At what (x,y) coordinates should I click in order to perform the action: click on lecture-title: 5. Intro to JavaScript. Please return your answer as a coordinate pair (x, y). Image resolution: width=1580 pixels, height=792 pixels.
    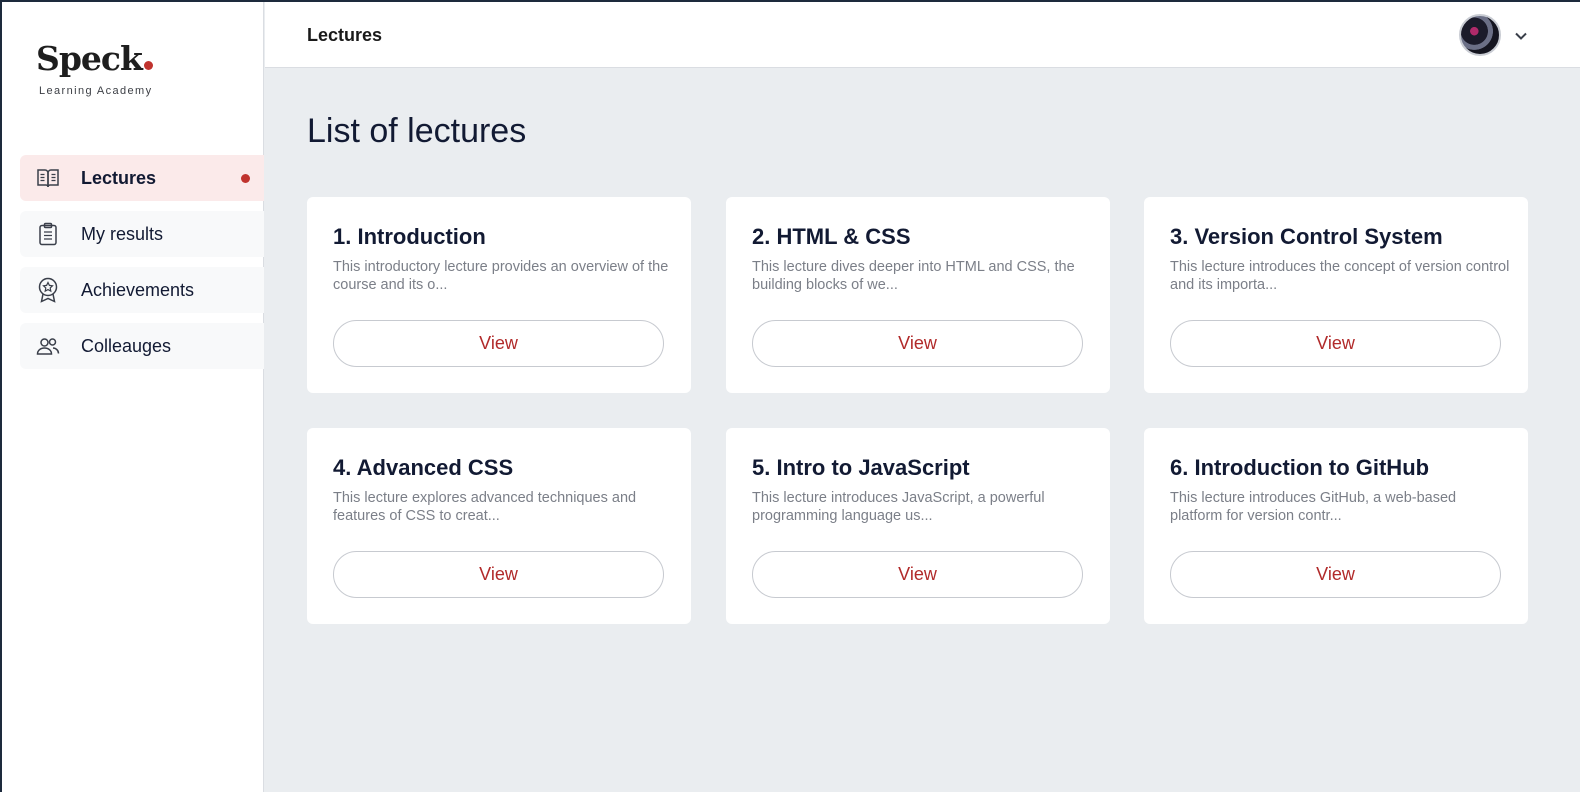
    Looking at the image, I should click on (861, 467).